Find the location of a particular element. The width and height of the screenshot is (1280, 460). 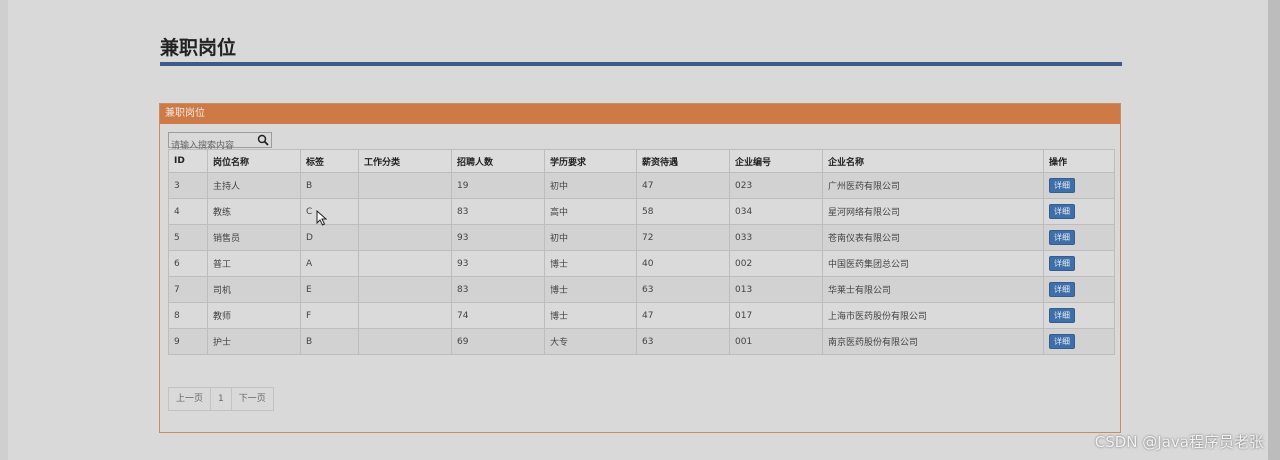

panel-title: 兼职岗位 is located at coordinates (640, 114).